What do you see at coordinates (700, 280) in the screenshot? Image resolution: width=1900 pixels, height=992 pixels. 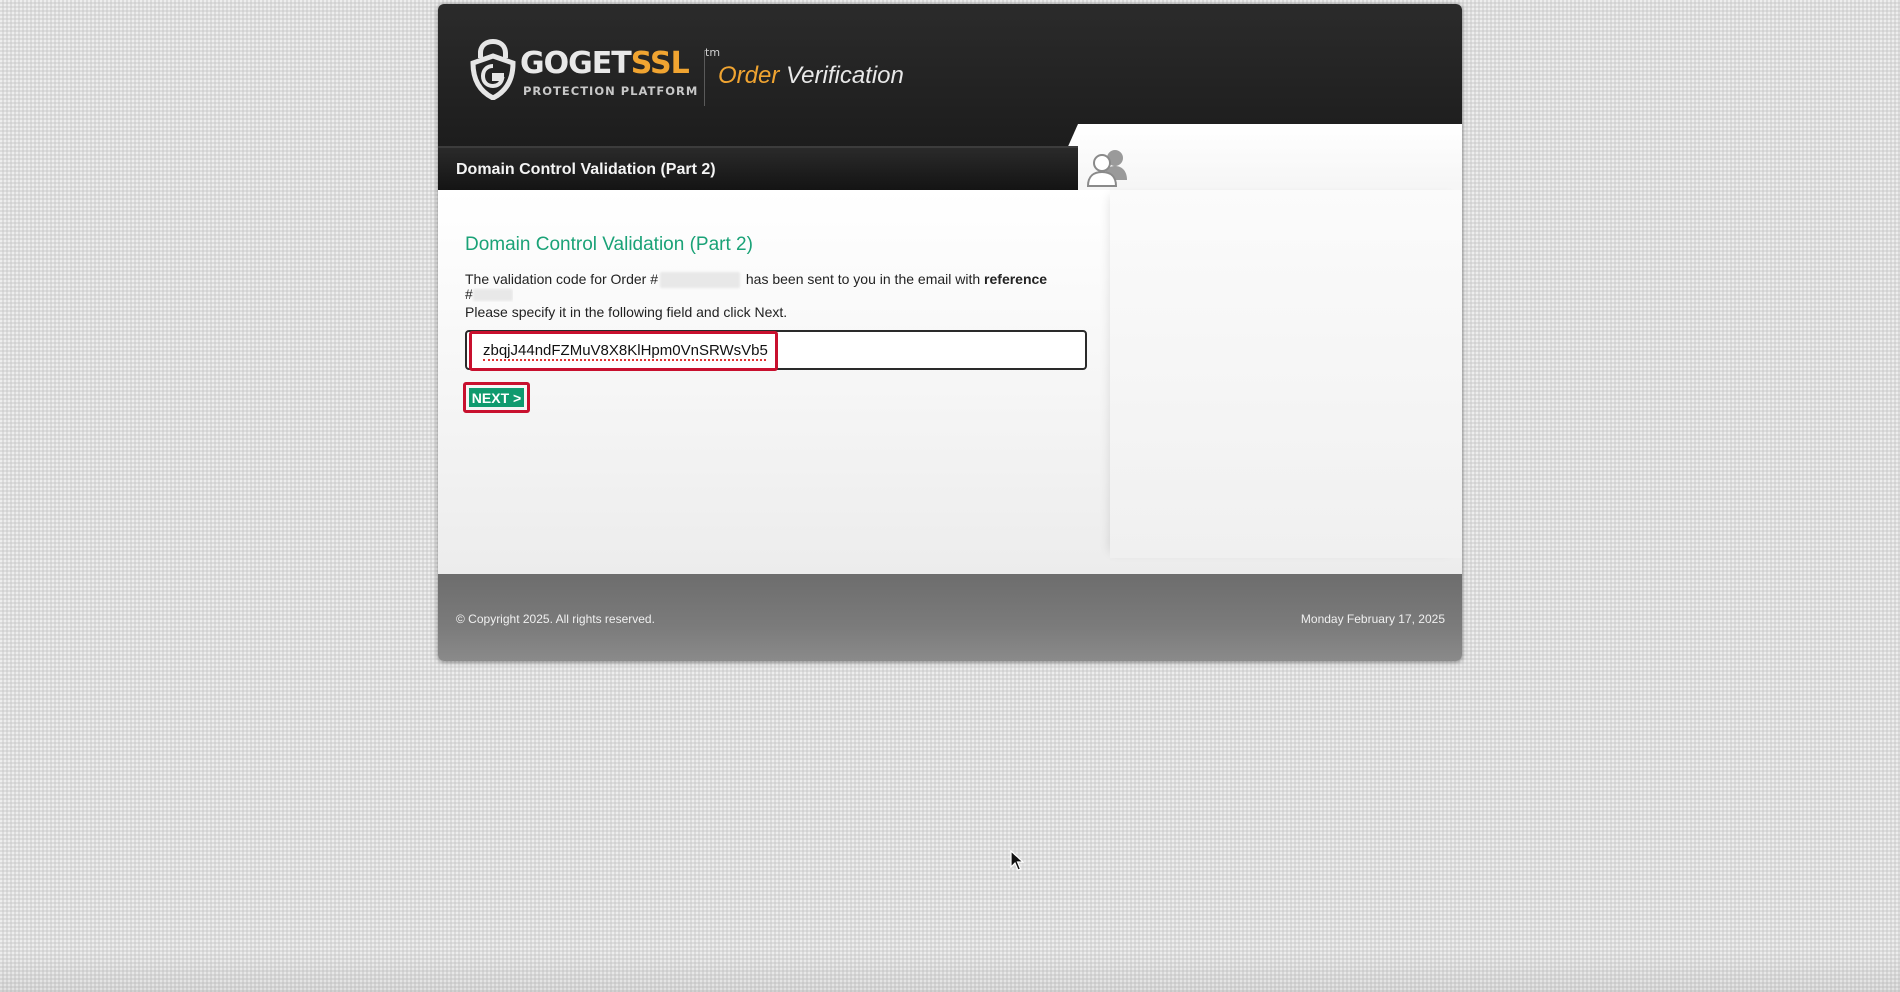 I see `order-number-redacted` at bounding box center [700, 280].